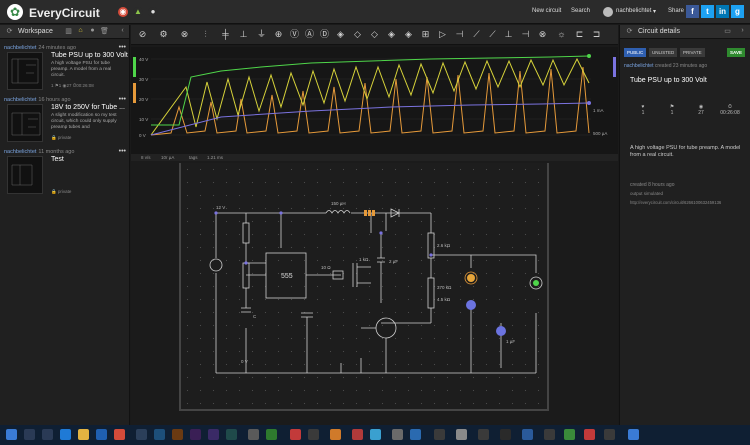 This screenshot has height=445, width=750. What do you see at coordinates (736, 52) in the screenshot?
I see `save-button: SAVE` at bounding box center [736, 52].